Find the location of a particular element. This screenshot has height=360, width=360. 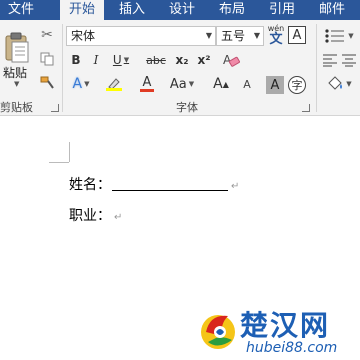

paintbrush-icon is located at coordinates (47, 82).